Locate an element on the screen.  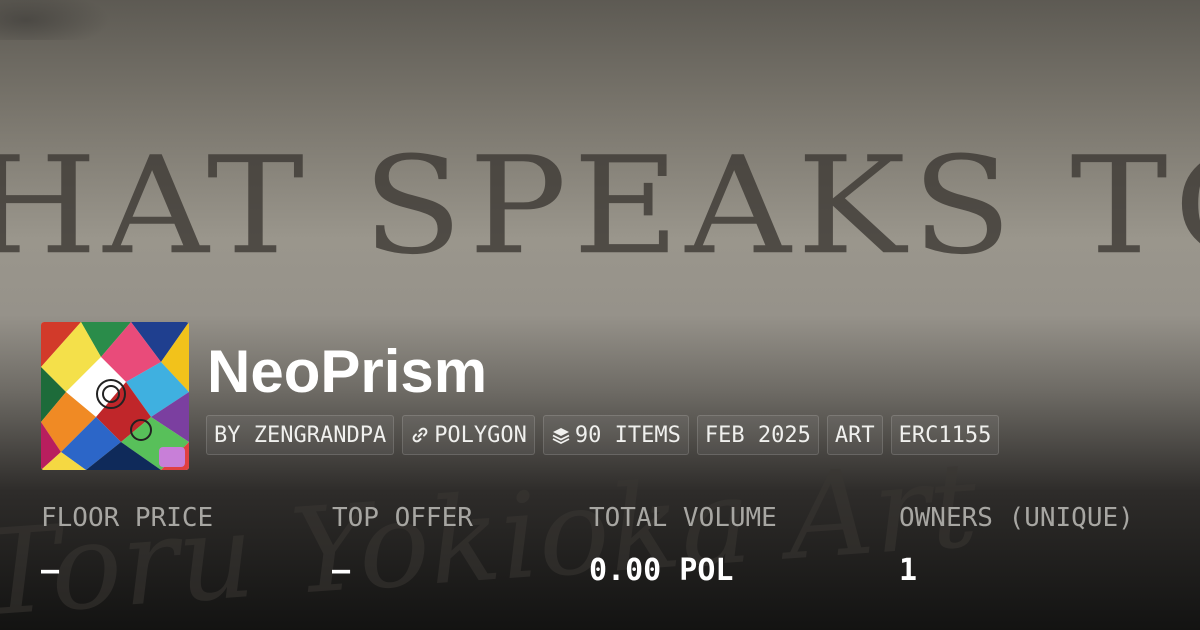
category-badge: ART is located at coordinates (854, 435).